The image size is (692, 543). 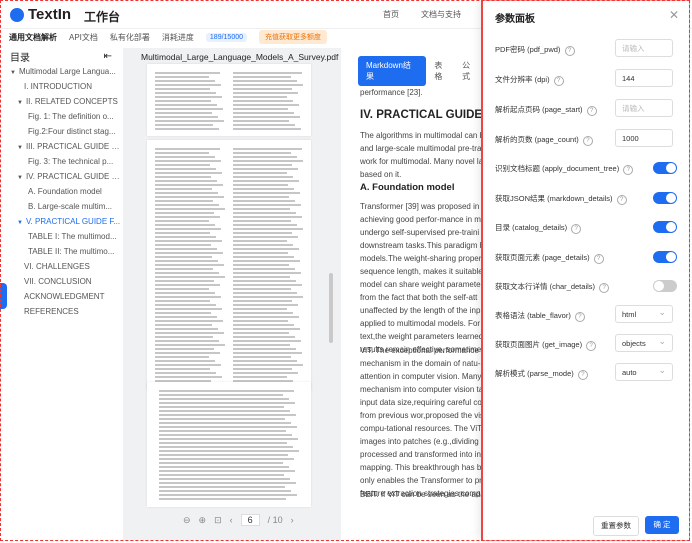 I want to click on param-select: html, so click(x=644, y=313).